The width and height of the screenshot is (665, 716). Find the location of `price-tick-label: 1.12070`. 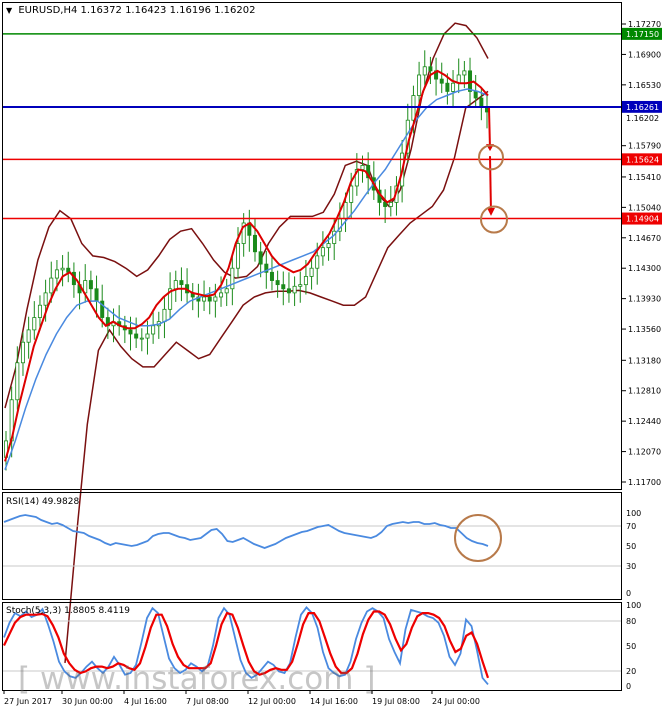

price-tick-label: 1.12070 is located at coordinates (644, 452).